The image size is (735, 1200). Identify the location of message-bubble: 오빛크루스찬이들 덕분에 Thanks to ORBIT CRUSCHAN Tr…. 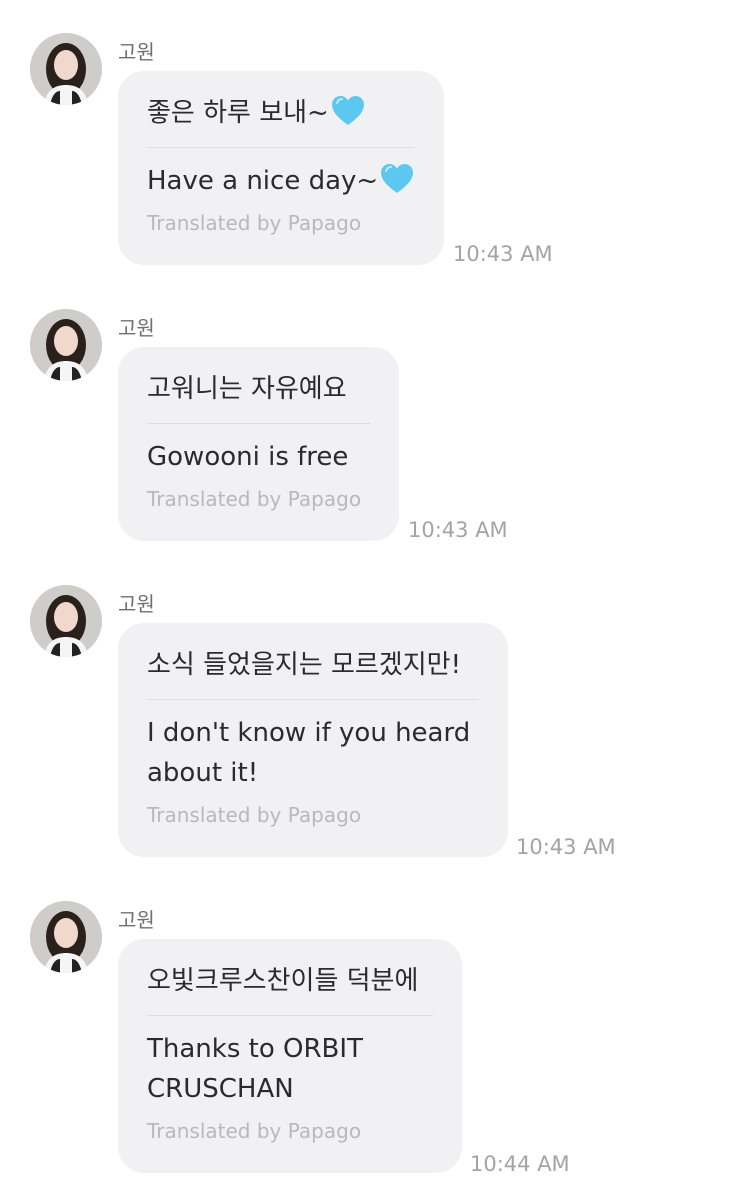
(290, 1056).